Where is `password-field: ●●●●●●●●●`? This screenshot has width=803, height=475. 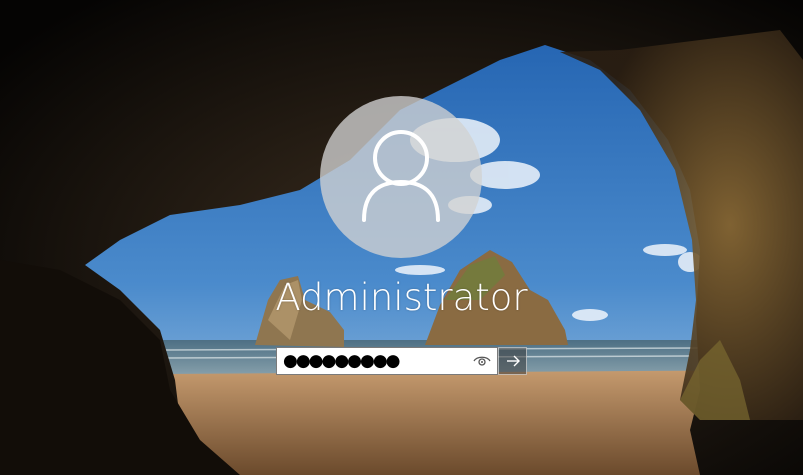
password-field: ●●●●●●●●● is located at coordinates (387, 361).